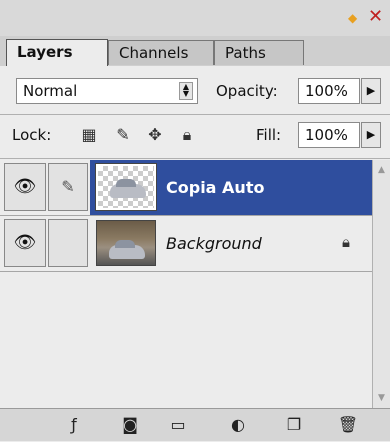 The image size is (390, 442). What do you see at coordinates (186, 91) in the screenshot?
I see `select-arrows-icon: ▲ ▼` at bounding box center [186, 91].